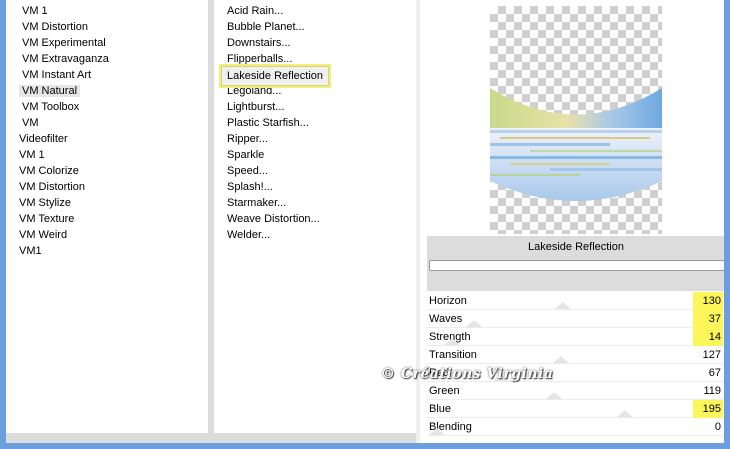 The height and width of the screenshot is (449, 730). I want to click on category-item-label: VM Colorize, so click(49, 171).